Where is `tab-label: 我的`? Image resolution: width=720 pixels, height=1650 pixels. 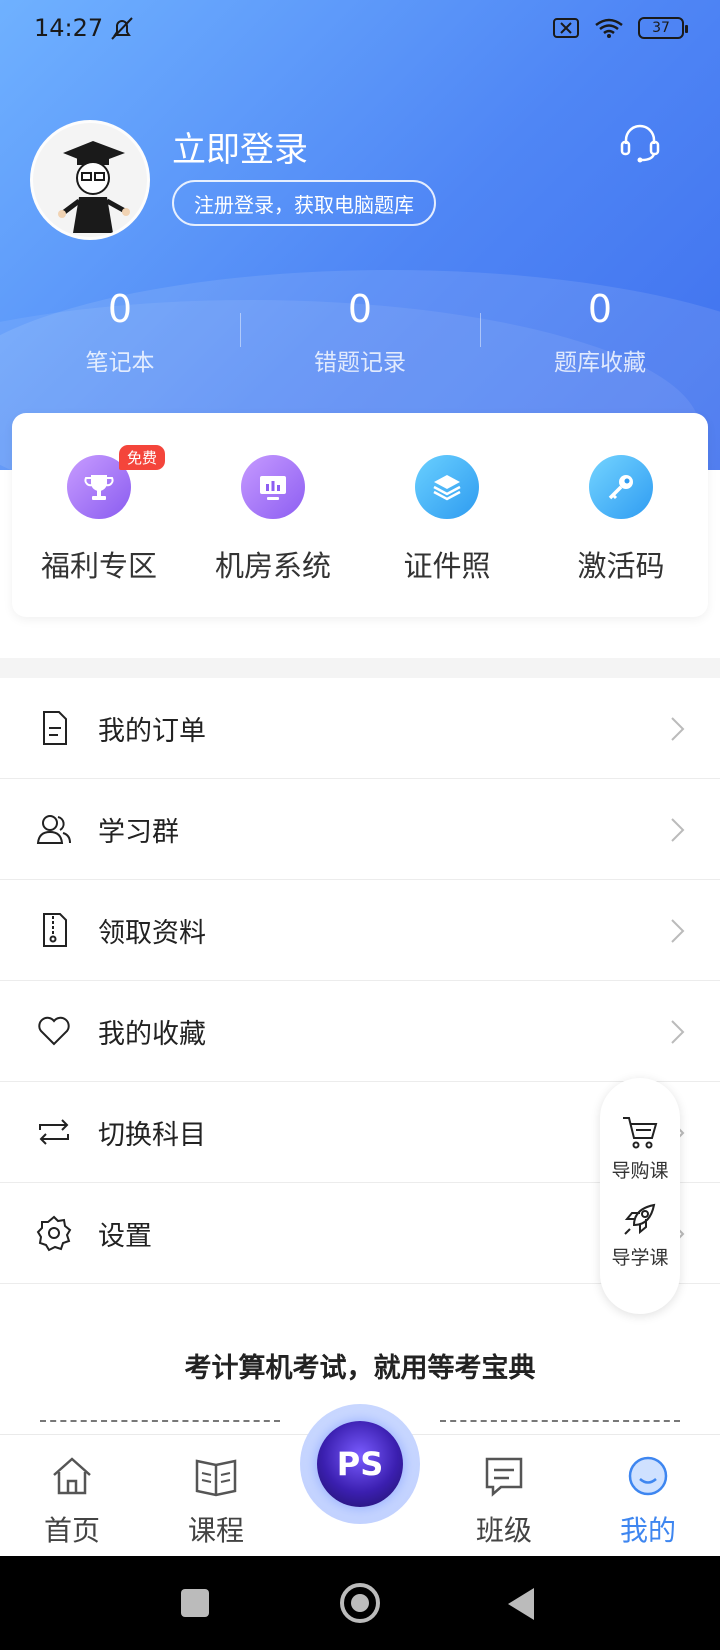
tab-label: 我的 is located at coordinates (647, 1530).